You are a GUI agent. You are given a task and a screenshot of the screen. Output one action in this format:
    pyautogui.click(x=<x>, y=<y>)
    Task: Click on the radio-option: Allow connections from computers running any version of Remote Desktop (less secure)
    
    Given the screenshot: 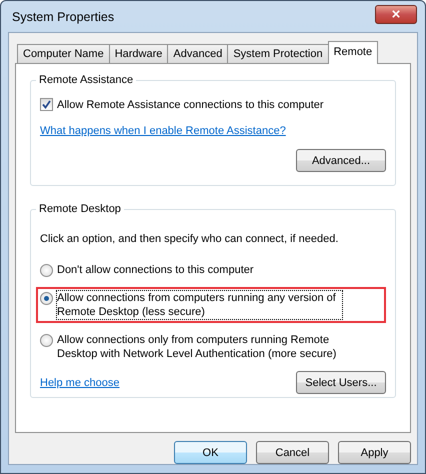 What is the action you would take?
    pyautogui.click(x=211, y=305)
    